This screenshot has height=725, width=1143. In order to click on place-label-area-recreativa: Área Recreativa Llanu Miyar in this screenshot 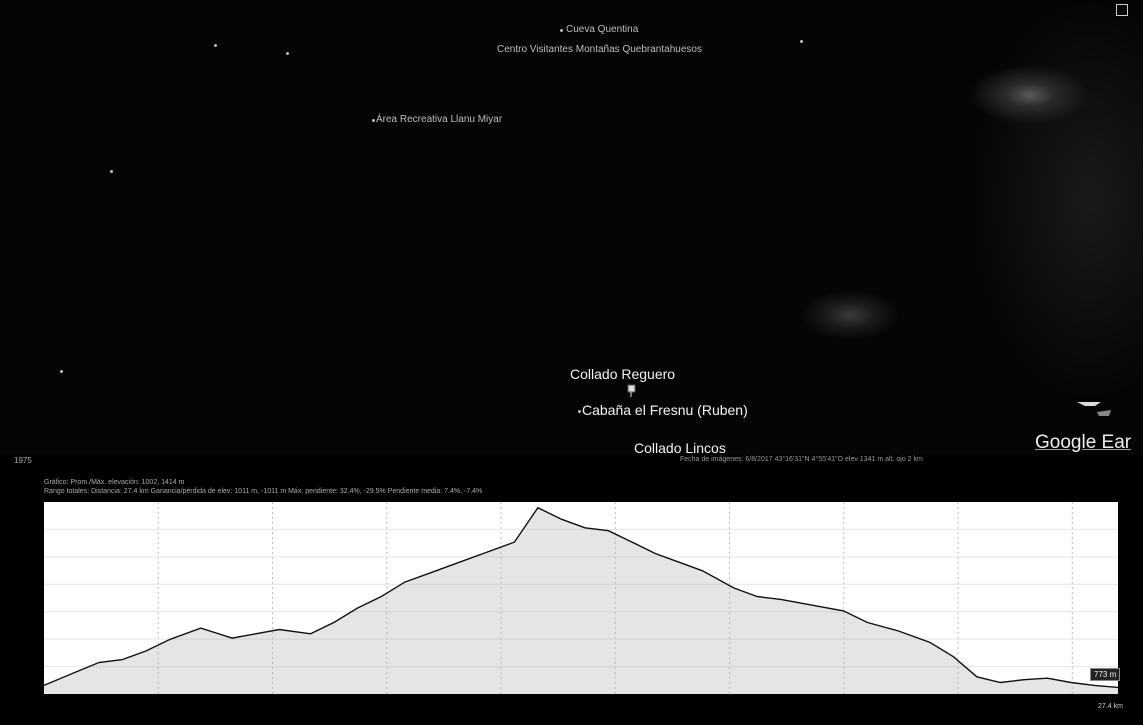, I will do `click(439, 119)`.